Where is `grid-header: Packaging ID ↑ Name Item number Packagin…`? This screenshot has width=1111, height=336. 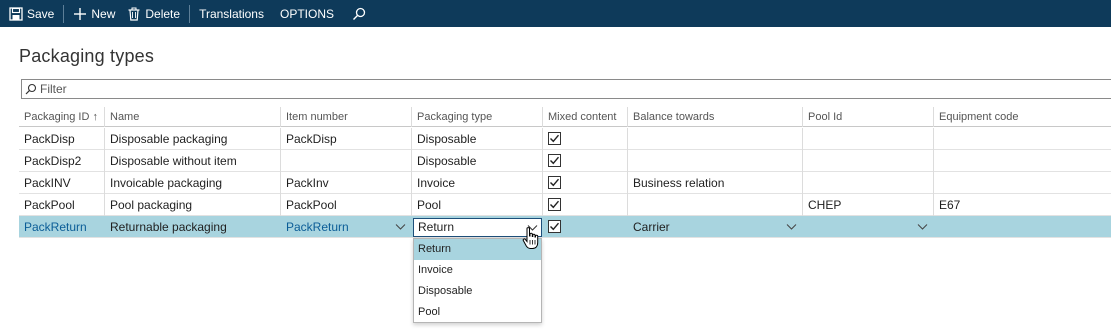
grid-header: Packaging ID ↑ Name Item number Packagin… is located at coordinates (565, 117).